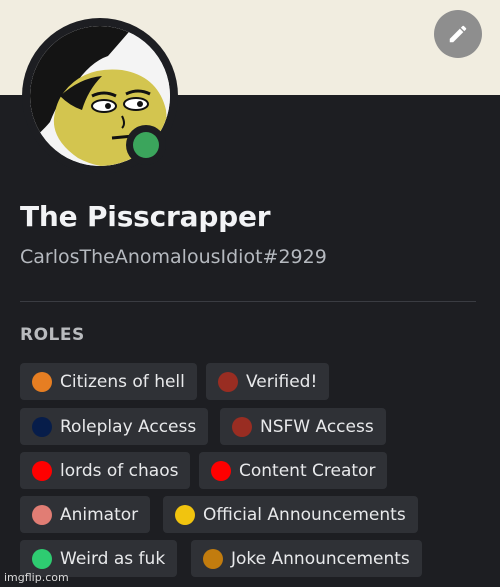 The height and width of the screenshot is (587, 500). What do you see at coordinates (248, 301) in the screenshot?
I see `divider` at bounding box center [248, 301].